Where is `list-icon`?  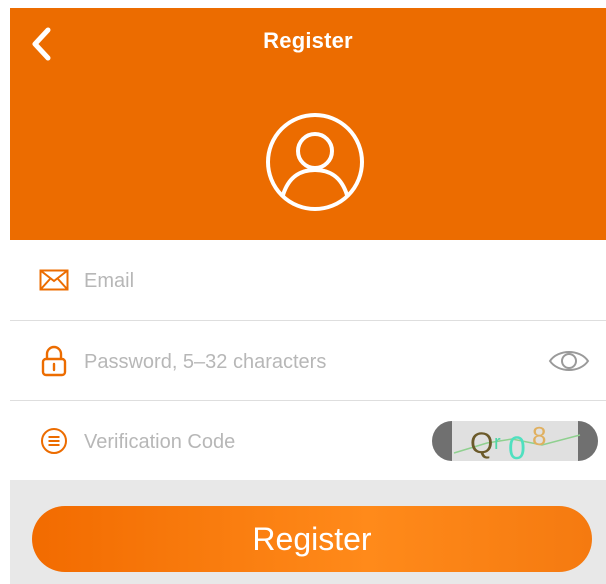
list-icon is located at coordinates (54, 441).